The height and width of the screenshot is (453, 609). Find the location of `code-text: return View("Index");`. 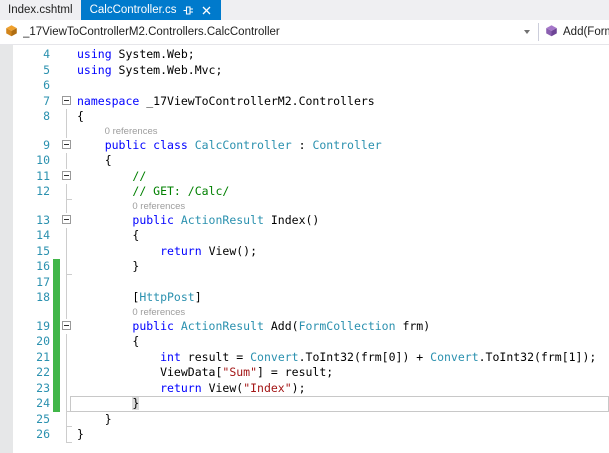

code-text: return View("Index"); is located at coordinates (341, 389).